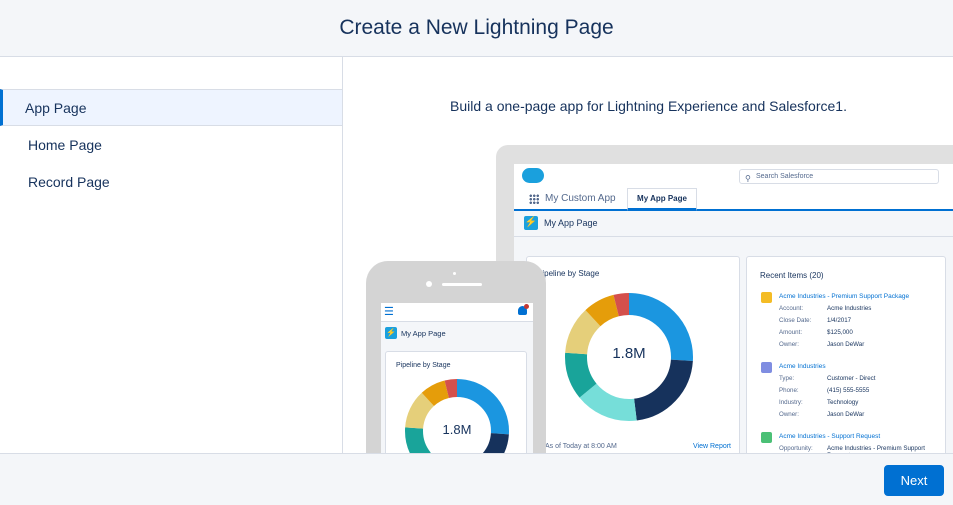 This screenshot has height=505, width=953. I want to click on modal-header: Create a New Lightning Page, so click(476, 28).